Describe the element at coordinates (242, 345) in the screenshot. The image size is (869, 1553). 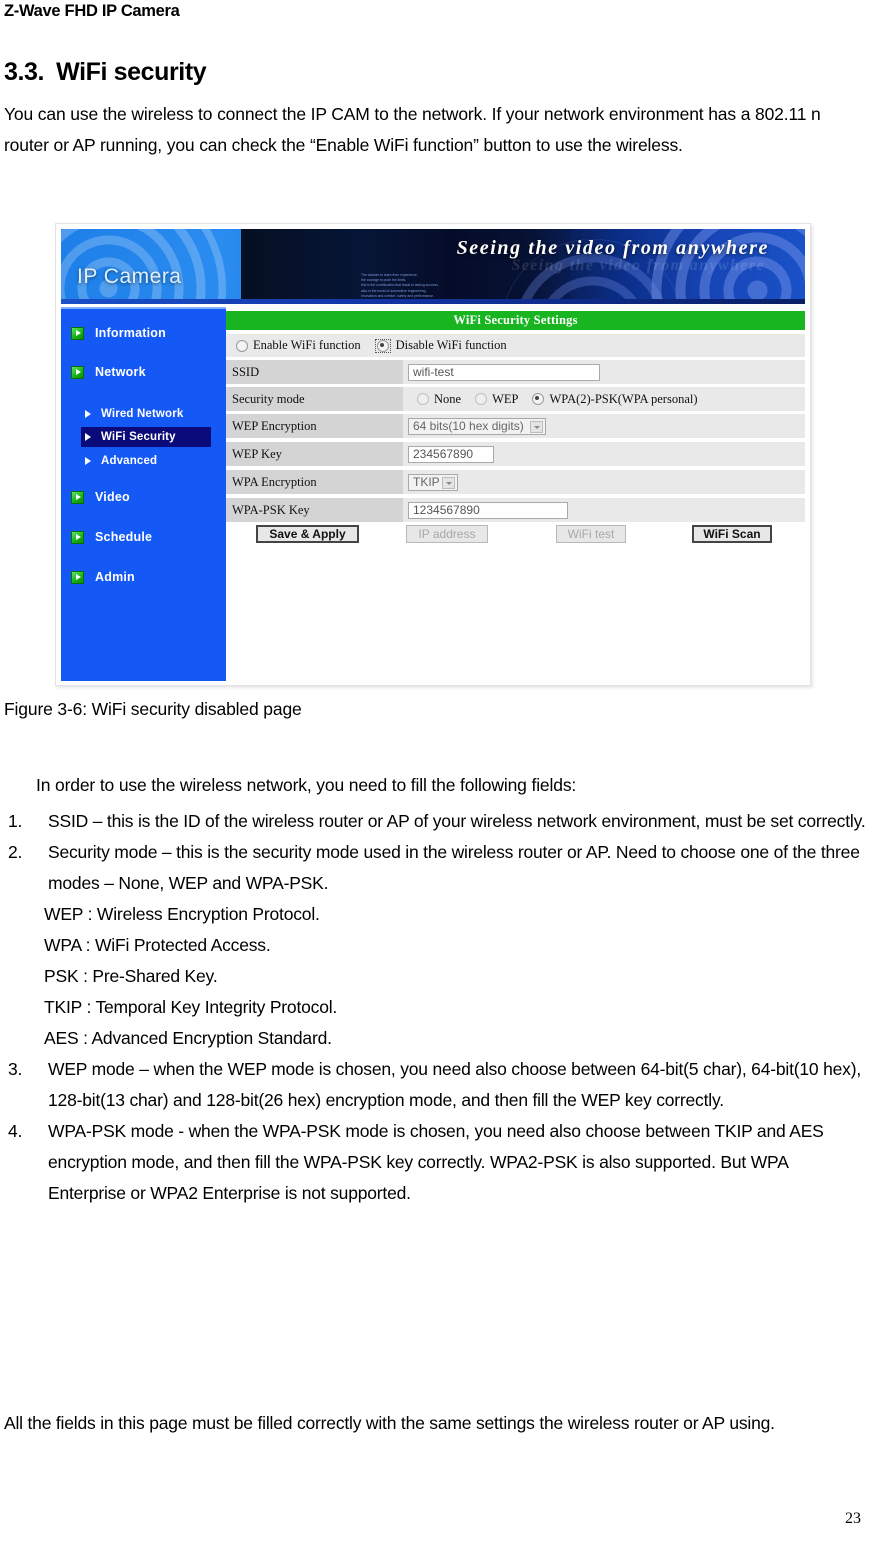
I see `enable-wifi-radio` at that location.